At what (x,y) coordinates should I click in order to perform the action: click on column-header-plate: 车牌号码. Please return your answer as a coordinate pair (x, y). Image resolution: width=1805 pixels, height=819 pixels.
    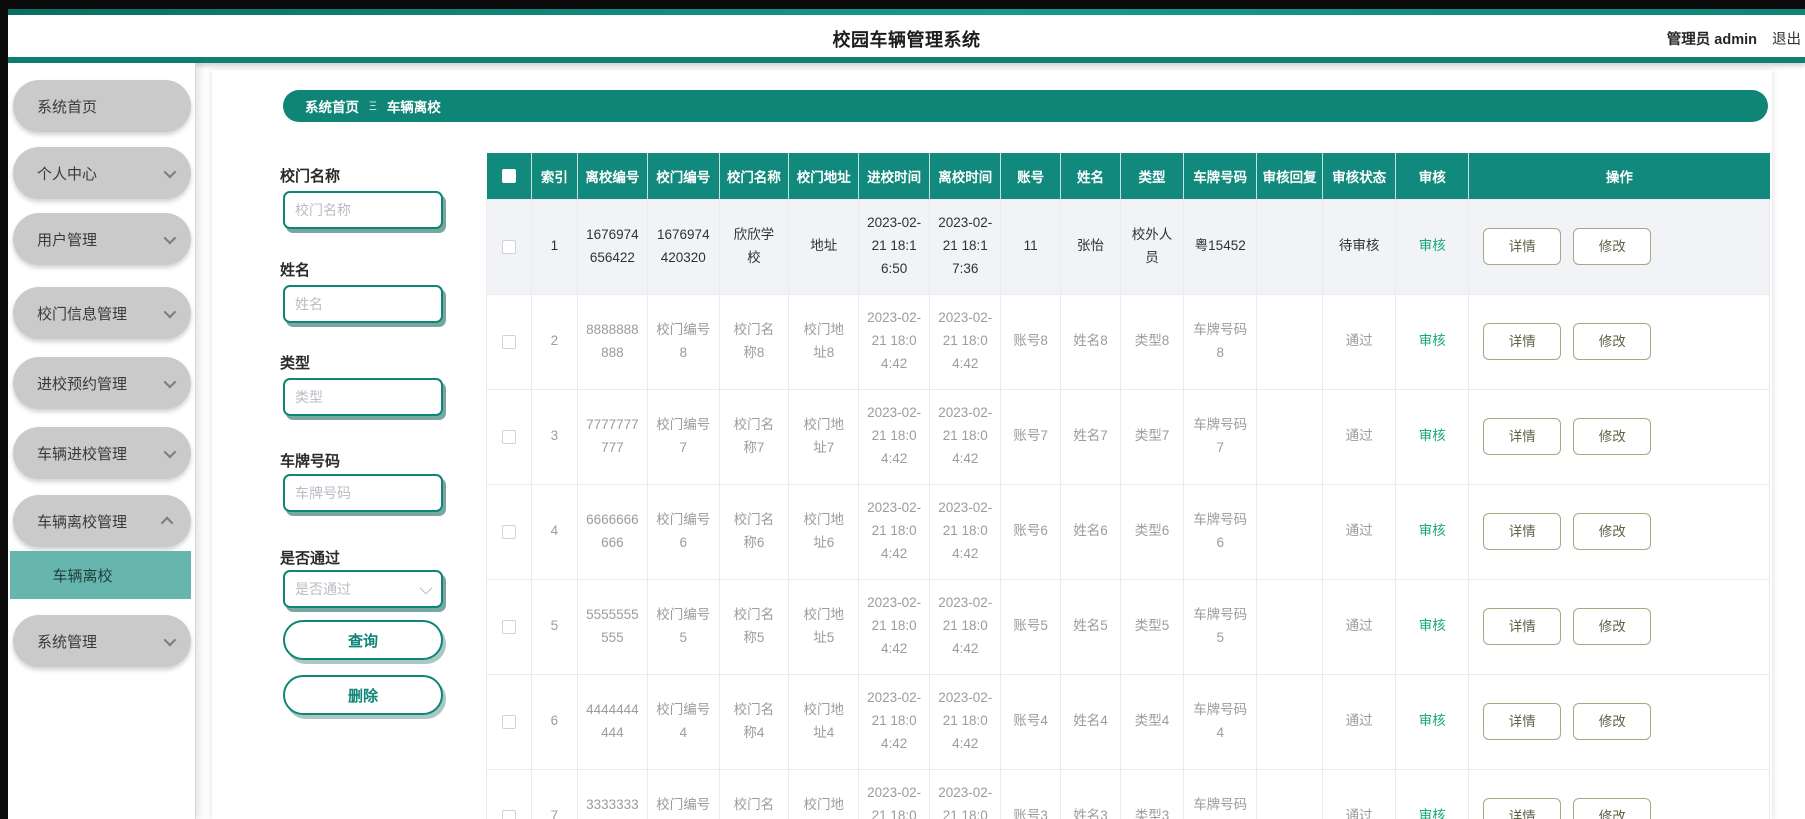
    Looking at the image, I should click on (1220, 176).